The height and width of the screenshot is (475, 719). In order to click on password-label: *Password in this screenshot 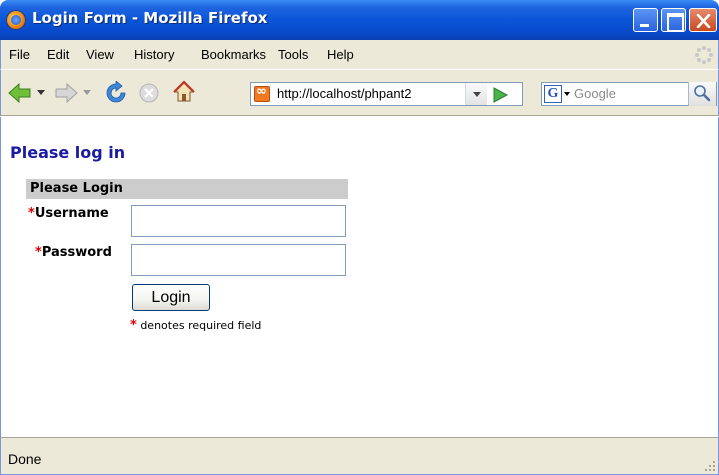, I will do `click(73, 252)`.